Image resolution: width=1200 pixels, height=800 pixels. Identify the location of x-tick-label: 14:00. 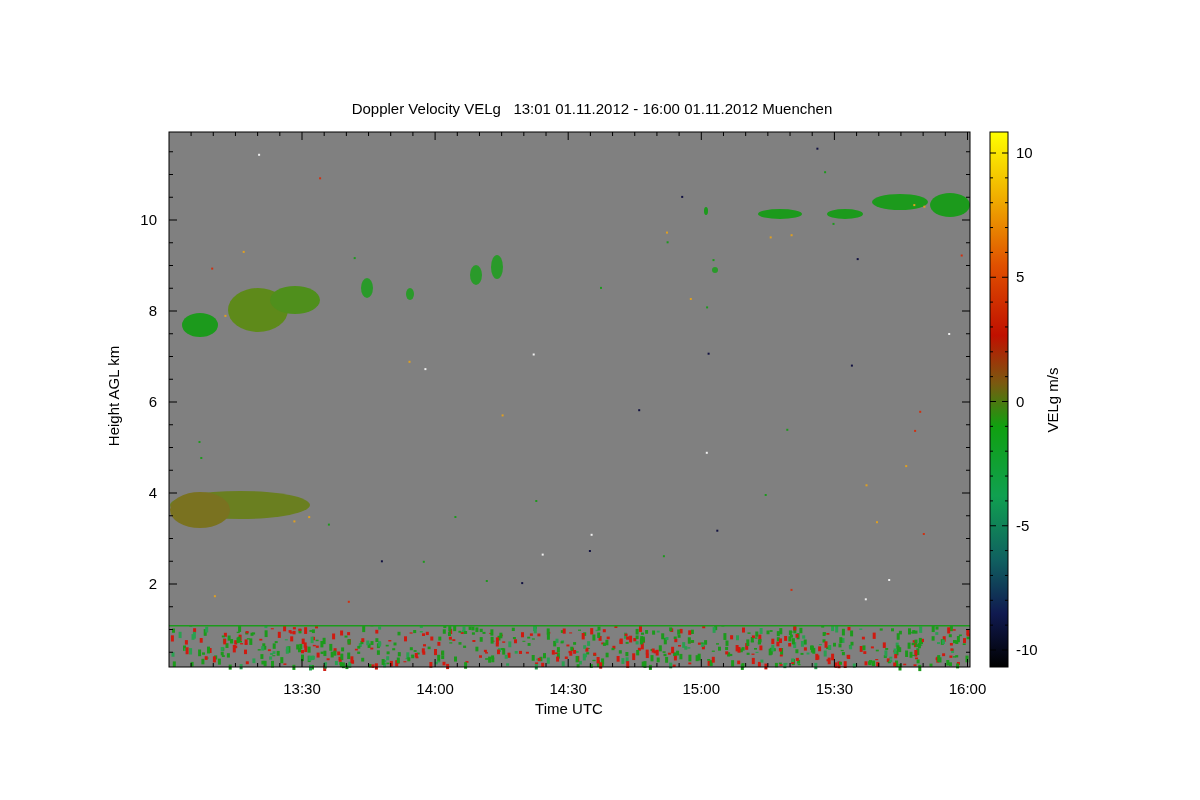
(435, 688).